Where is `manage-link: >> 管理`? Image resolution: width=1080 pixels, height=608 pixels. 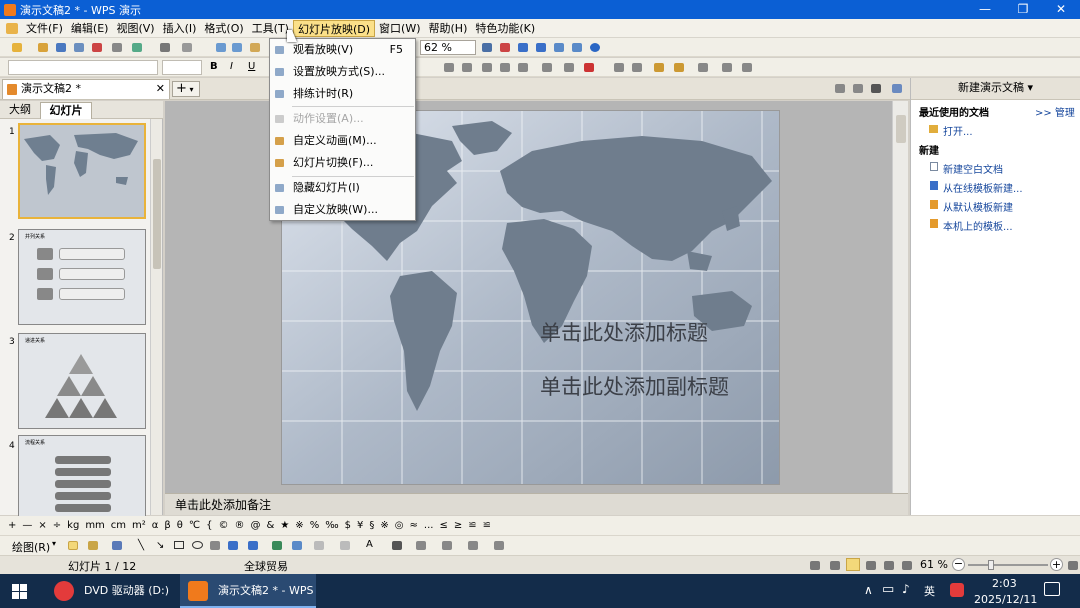
manage-link: >> 管理 is located at coordinates (1055, 111).